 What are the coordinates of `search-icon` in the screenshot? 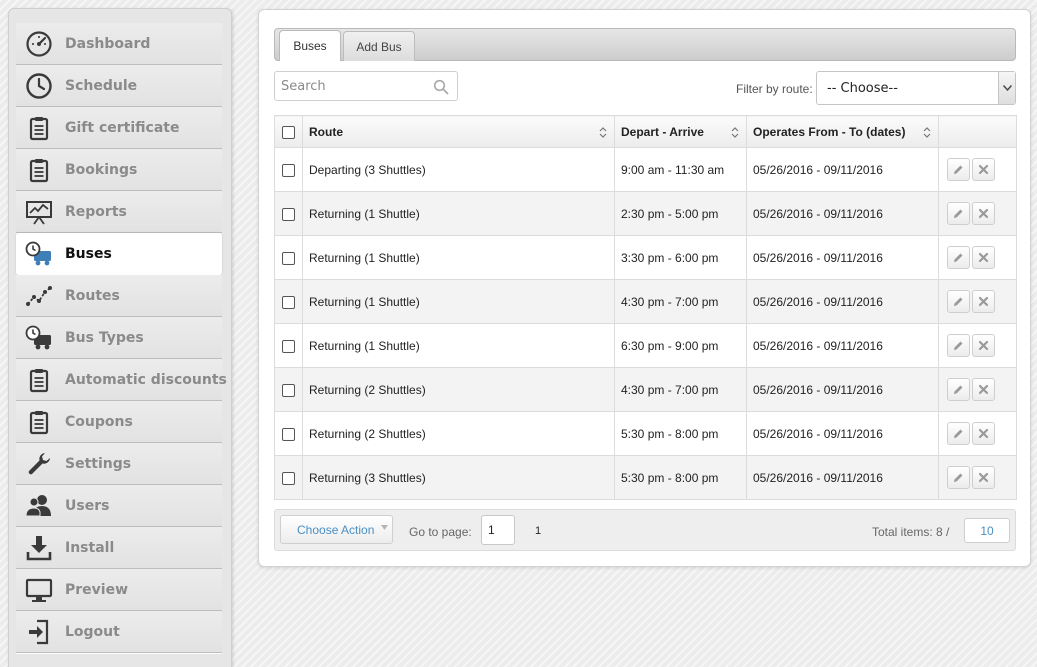 It's located at (441, 87).